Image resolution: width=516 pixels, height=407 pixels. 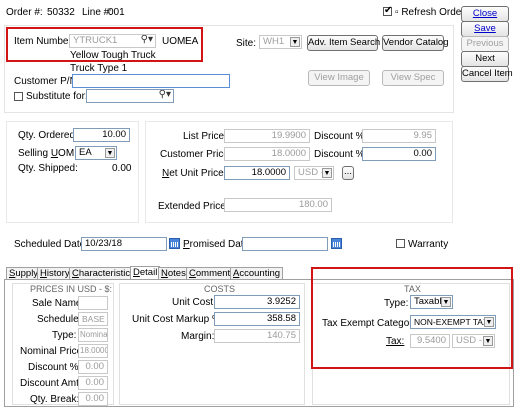 What do you see at coordinates (430, 12) in the screenshot?
I see `refresh-order-label: ▫ Refresh Order` at bounding box center [430, 12].